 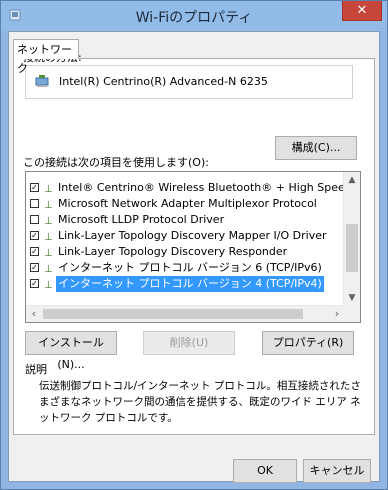 I want to click on item-label: インターネット プロトコル バージョン 6 (TCP/IPv6), so click(x=190, y=267).